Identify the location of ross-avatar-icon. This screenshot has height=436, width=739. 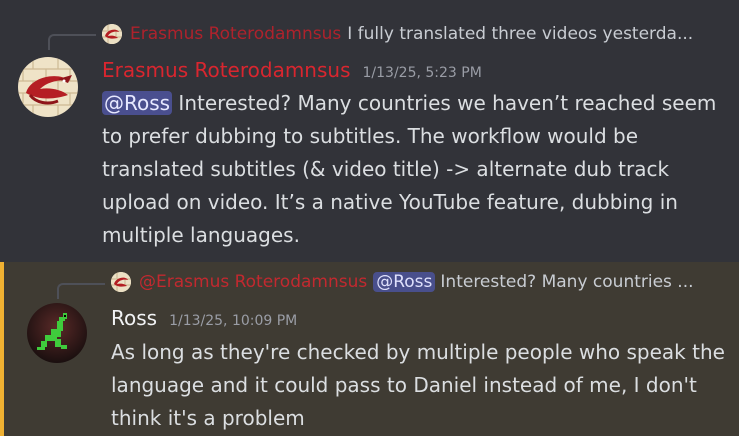
(57, 333).